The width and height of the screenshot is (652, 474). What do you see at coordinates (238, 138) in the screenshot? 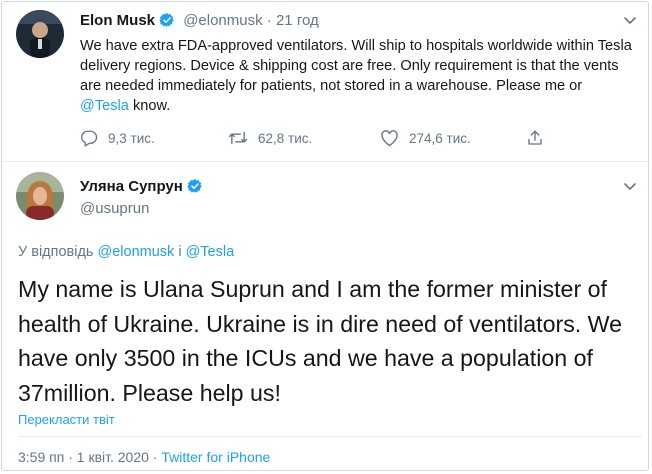
I see `retweet-icon` at bounding box center [238, 138].